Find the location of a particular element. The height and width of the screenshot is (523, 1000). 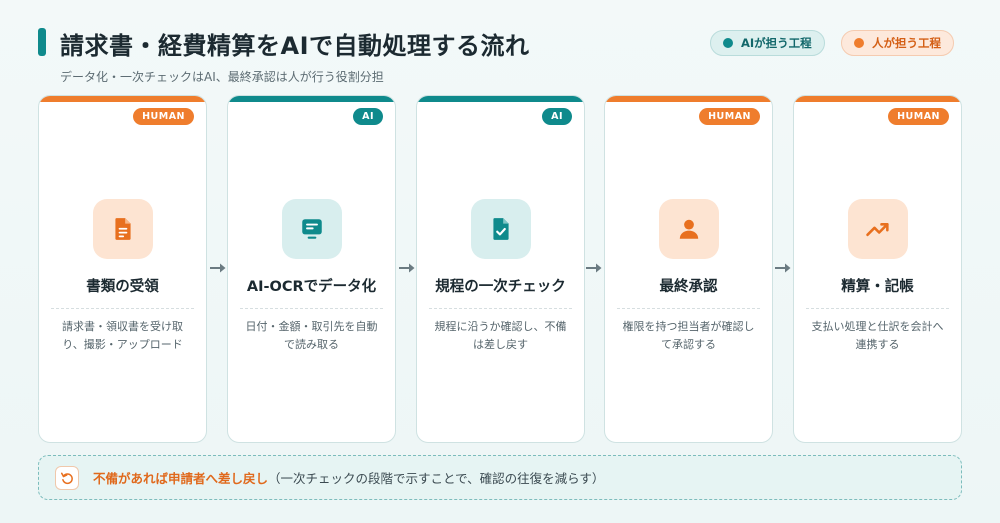

step-card-receive: HUMAN 書類の受領 請求書・領収書を受け取り、撮影・アップロード is located at coordinates (122, 269).